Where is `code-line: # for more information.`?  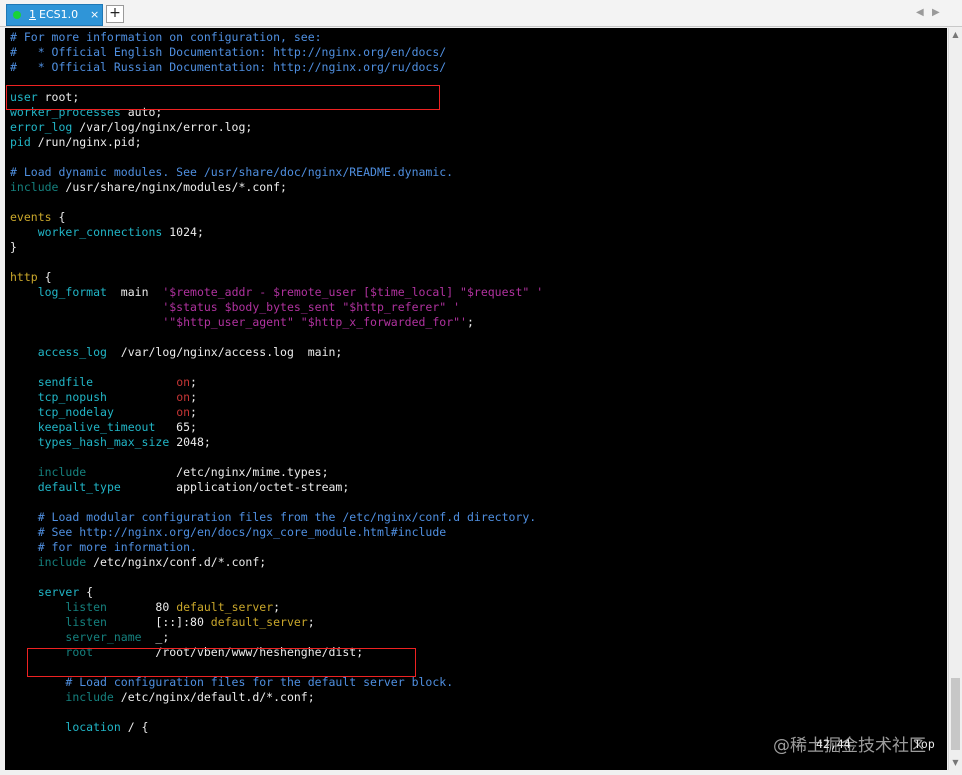
code-line: # for more information. is located at coordinates (276, 547).